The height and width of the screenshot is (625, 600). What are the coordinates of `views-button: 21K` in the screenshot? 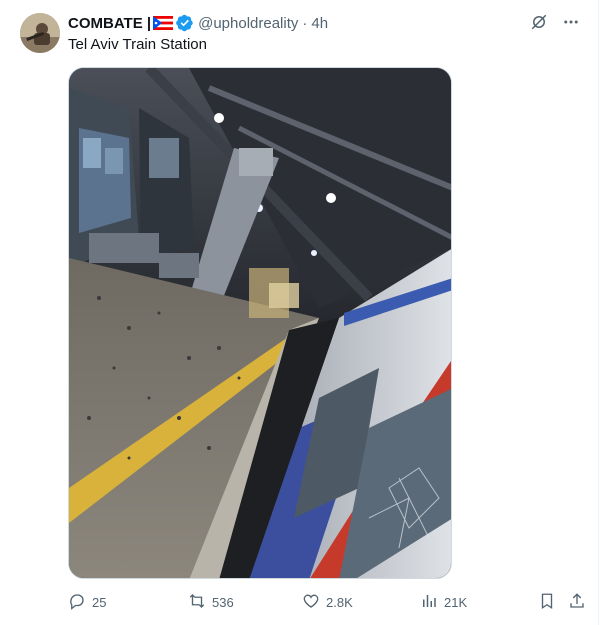 It's located at (443, 602).